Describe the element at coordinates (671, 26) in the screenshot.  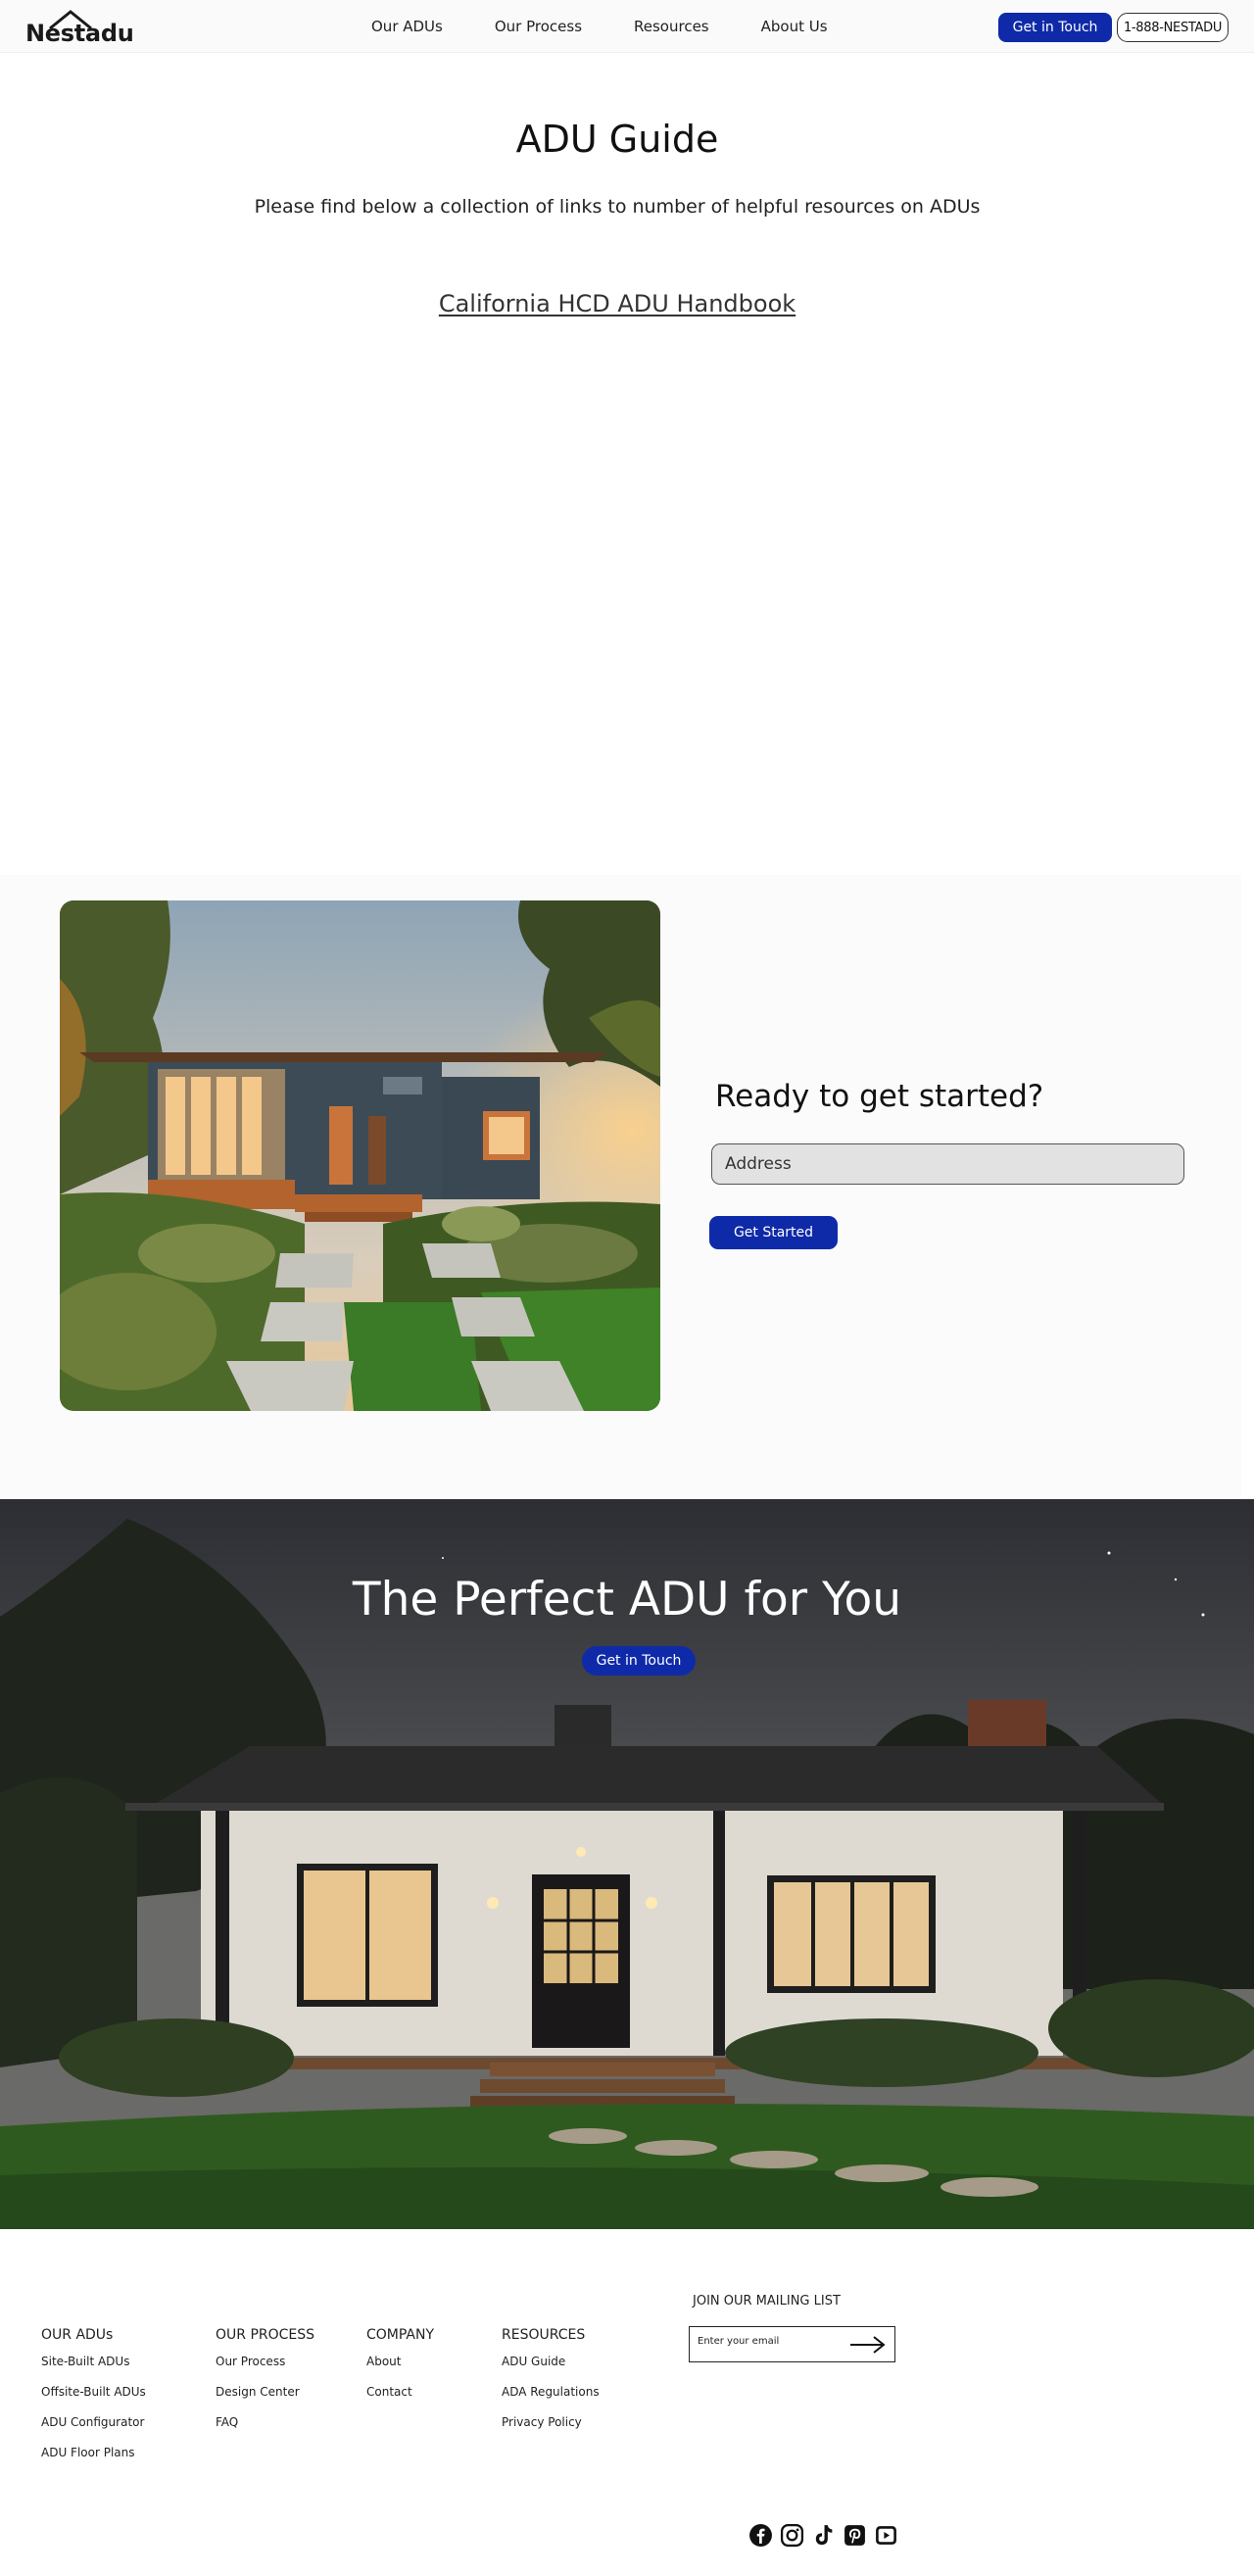
I see `nav-link-resources: Resources` at that location.